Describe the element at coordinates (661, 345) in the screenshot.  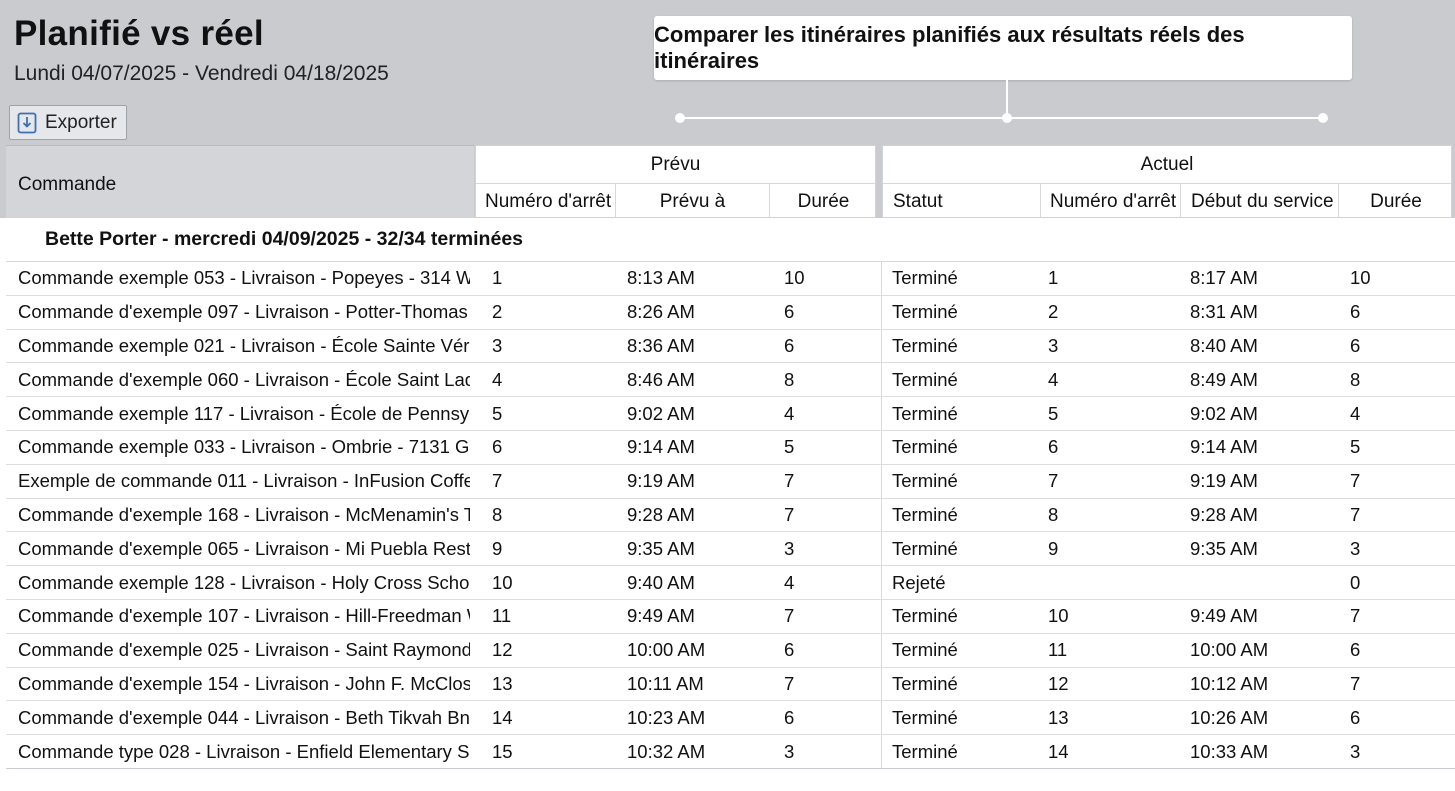
I see `planned-at-cell: 8:36 AM` at that location.